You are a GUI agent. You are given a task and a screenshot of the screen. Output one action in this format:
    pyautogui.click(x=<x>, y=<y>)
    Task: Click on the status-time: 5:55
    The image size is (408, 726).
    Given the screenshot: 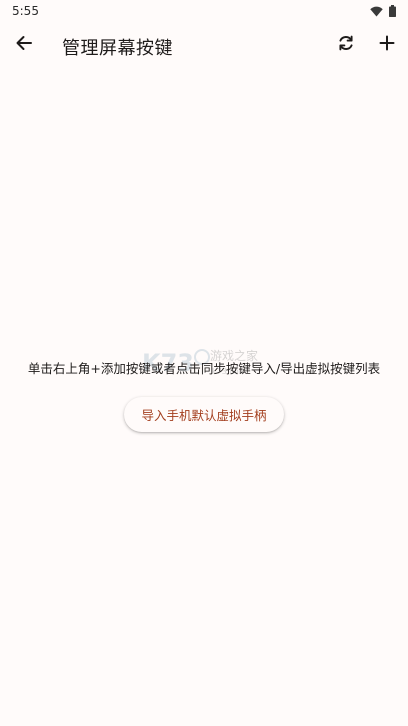 What is the action you would take?
    pyautogui.click(x=25, y=11)
    